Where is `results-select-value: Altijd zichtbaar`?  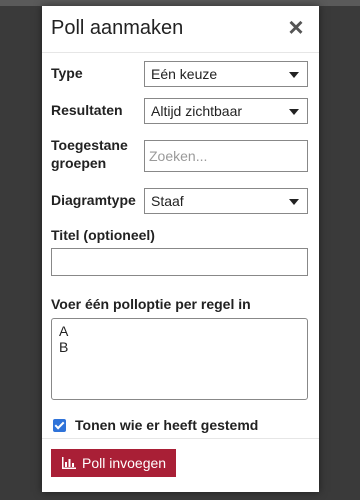 results-select-value: Altijd zichtbaar is located at coordinates (197, 111).